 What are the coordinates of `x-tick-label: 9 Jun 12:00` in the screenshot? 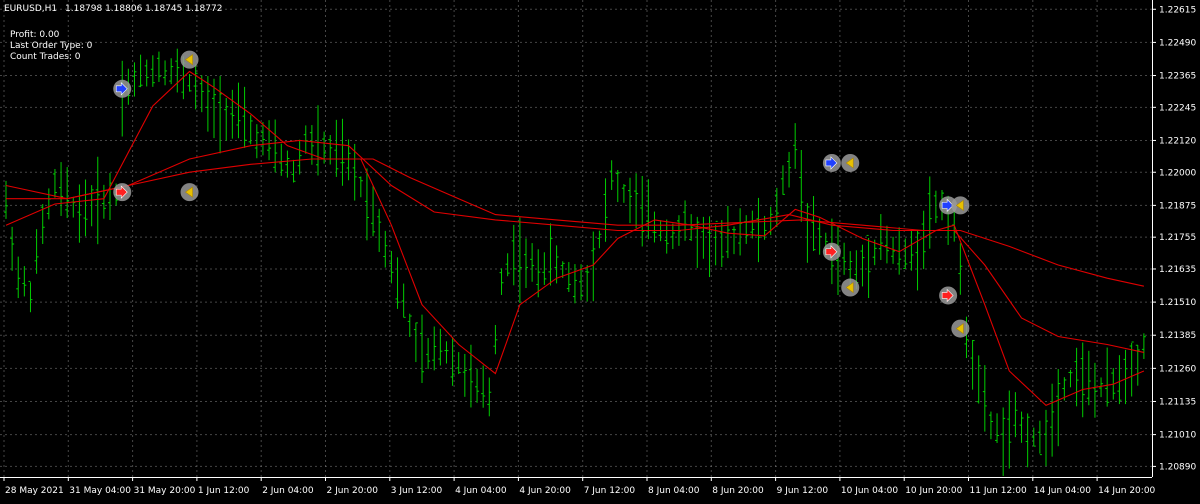 It's located at (803, 491).